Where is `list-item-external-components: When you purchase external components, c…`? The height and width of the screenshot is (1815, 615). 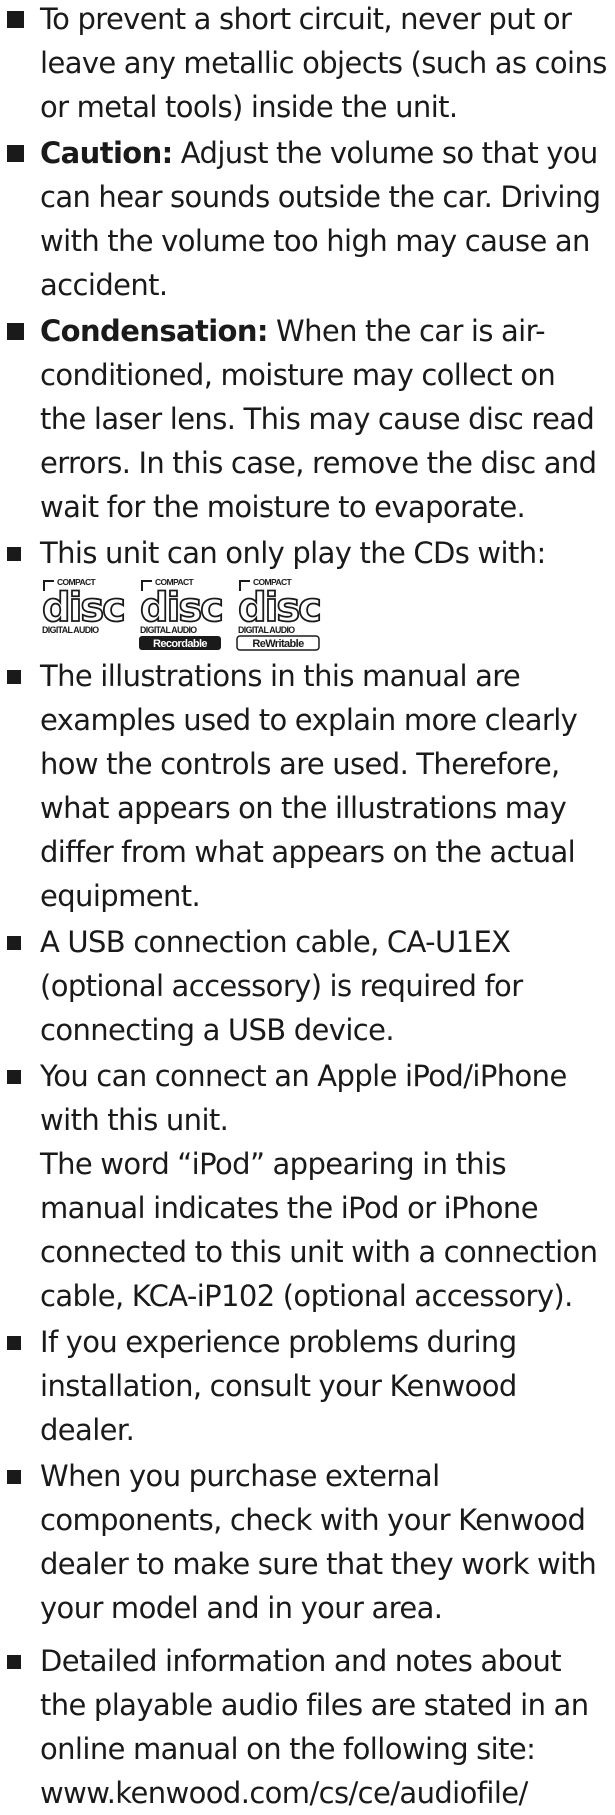 list-item-external-components: When you purchase external components, c… is located at coordinates (307, 1542).